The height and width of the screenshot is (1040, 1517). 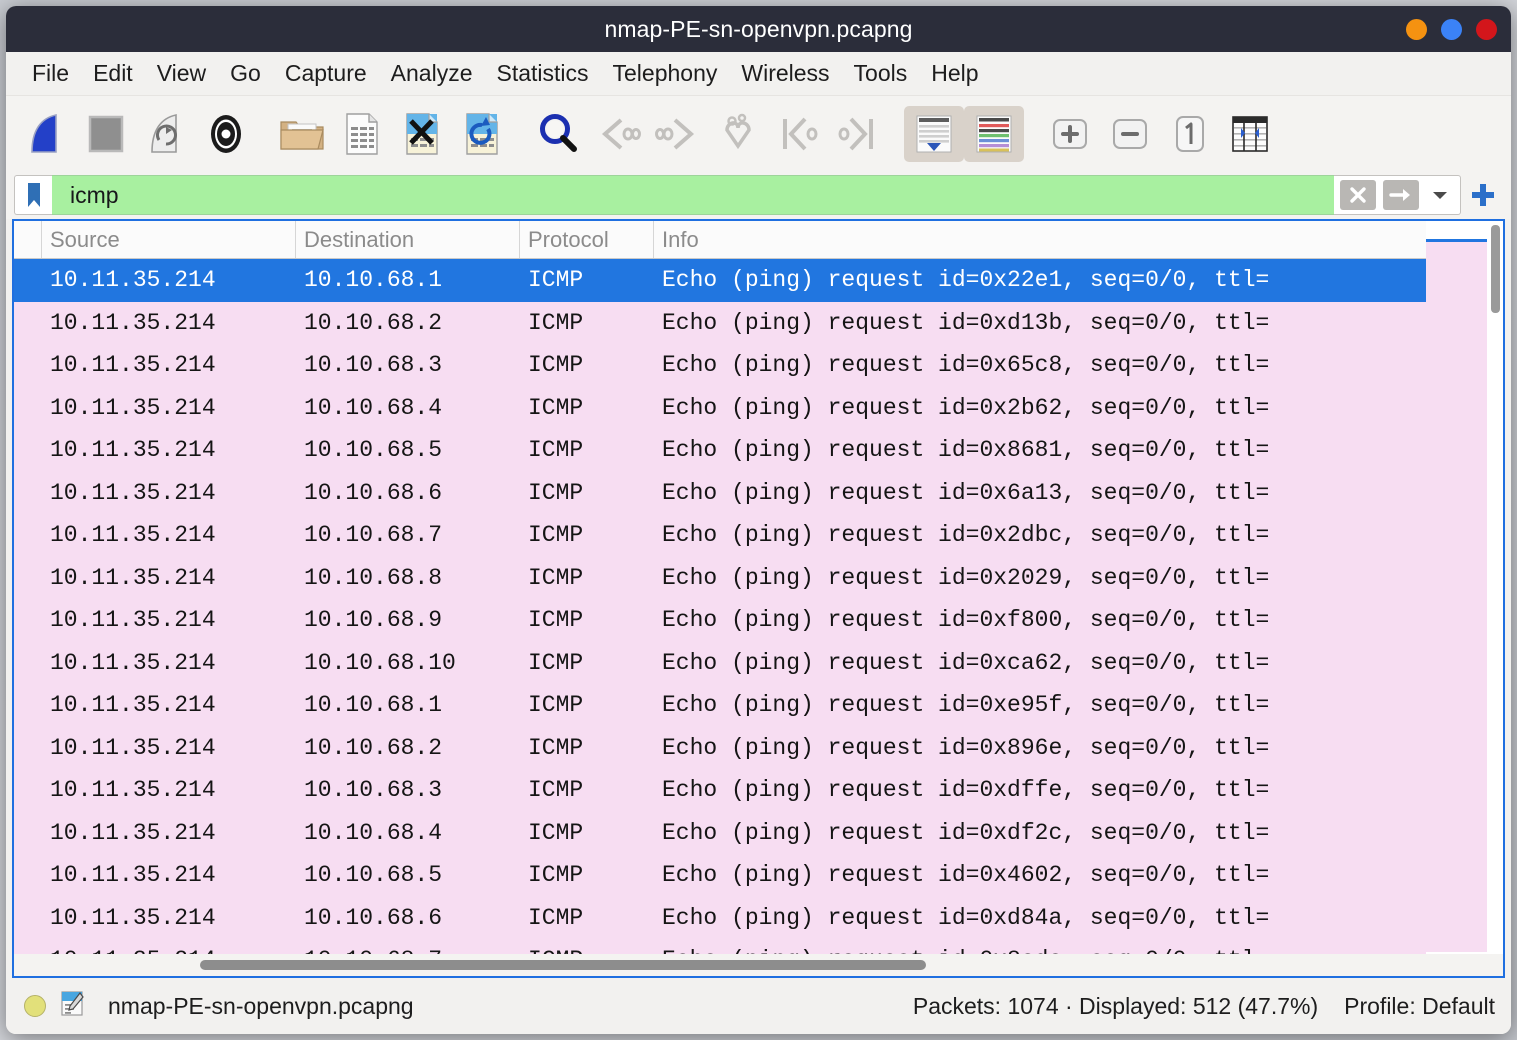 I want to click on packet-list-vertical-scrollbar, so click(x=1495, y=587).